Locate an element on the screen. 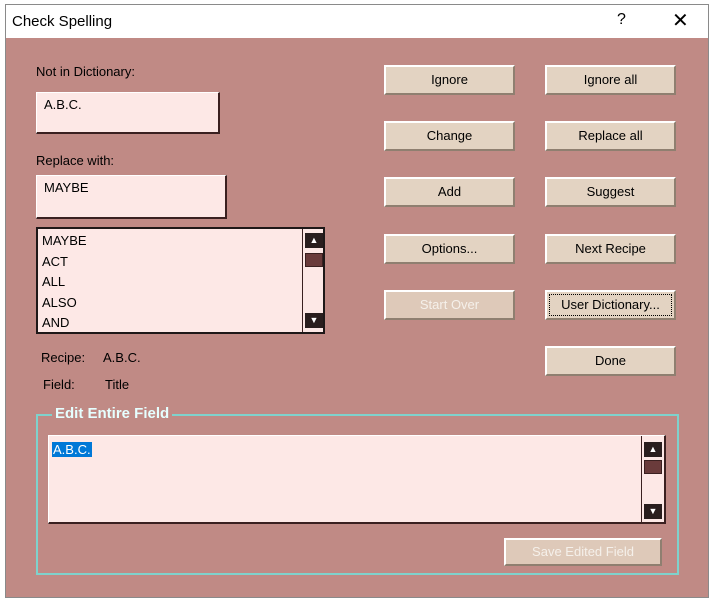  replace-with-label: Replace with: is located at coordinates (75, 160).